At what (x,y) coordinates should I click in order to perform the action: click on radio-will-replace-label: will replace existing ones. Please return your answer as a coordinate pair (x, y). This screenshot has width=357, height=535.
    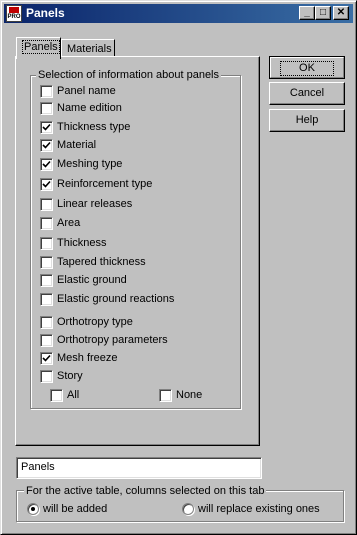
    Looking at the image, I should click on (259, 509).